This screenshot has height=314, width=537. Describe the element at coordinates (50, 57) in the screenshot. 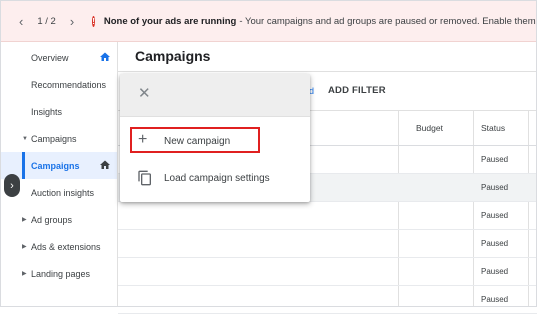

I see `sidebar-item-label: Overview` at that location.